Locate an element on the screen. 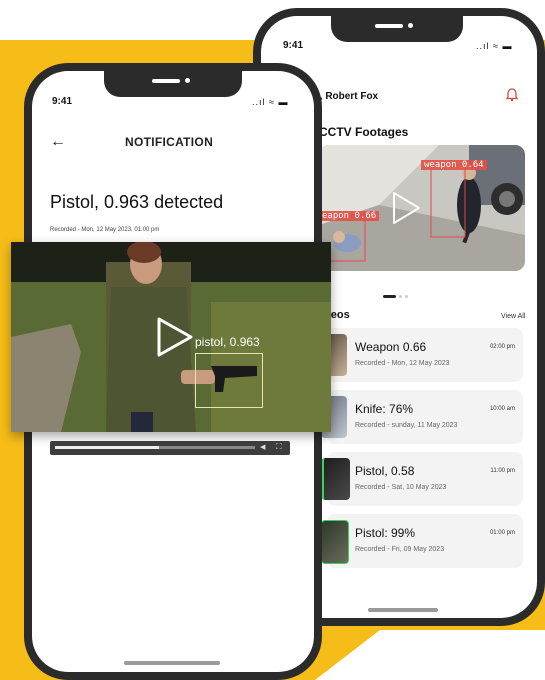 This screenshot has height=680, width=545. video-recorded: Recorded - Mon, 12 May 2023 is located at coordinates (402, 363).